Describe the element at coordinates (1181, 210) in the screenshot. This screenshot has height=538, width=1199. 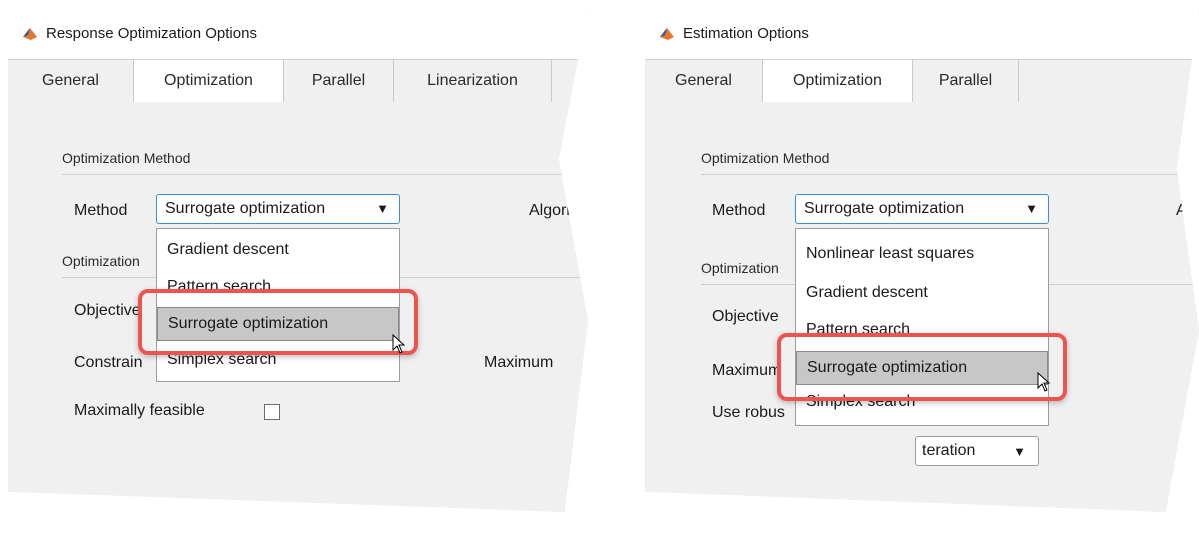
I see `algorithm-label: A` at that location.